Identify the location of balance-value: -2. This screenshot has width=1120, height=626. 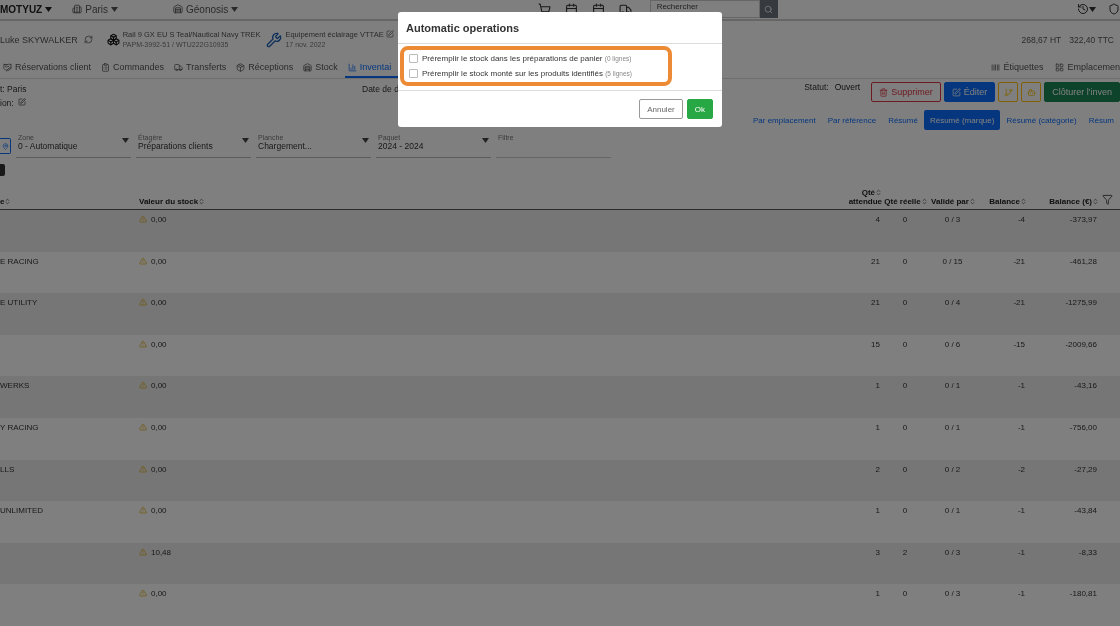
(1021, 469).